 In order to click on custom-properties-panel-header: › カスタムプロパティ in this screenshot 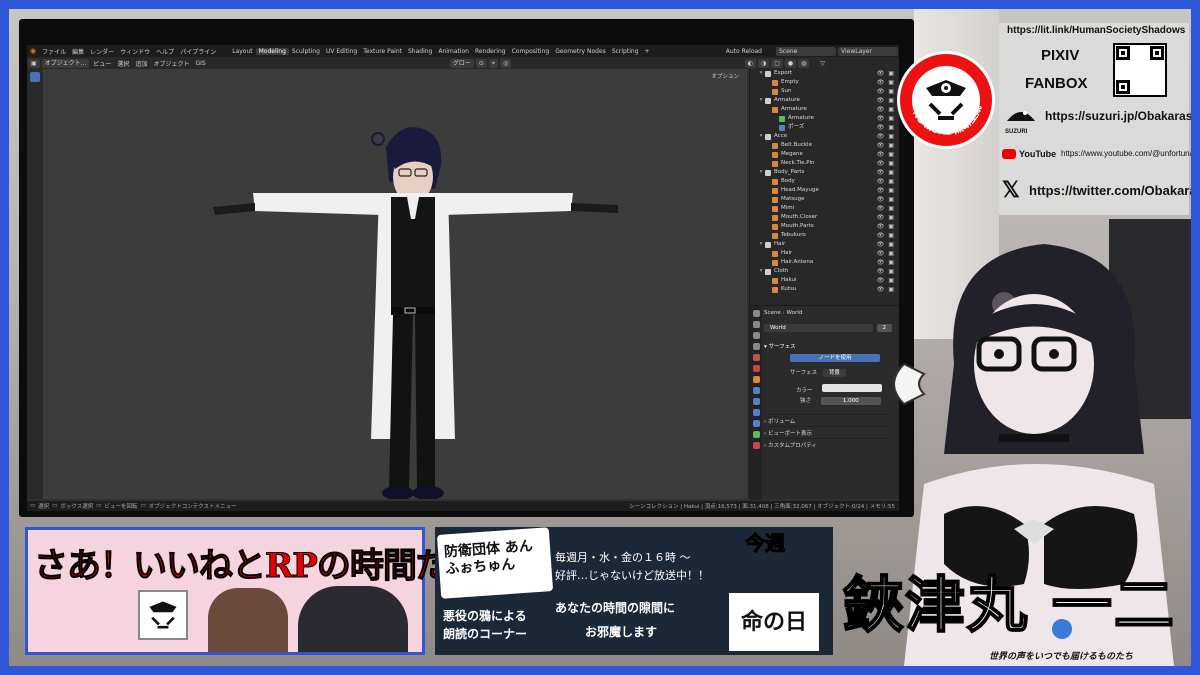, I will do `click(828, 443)`.